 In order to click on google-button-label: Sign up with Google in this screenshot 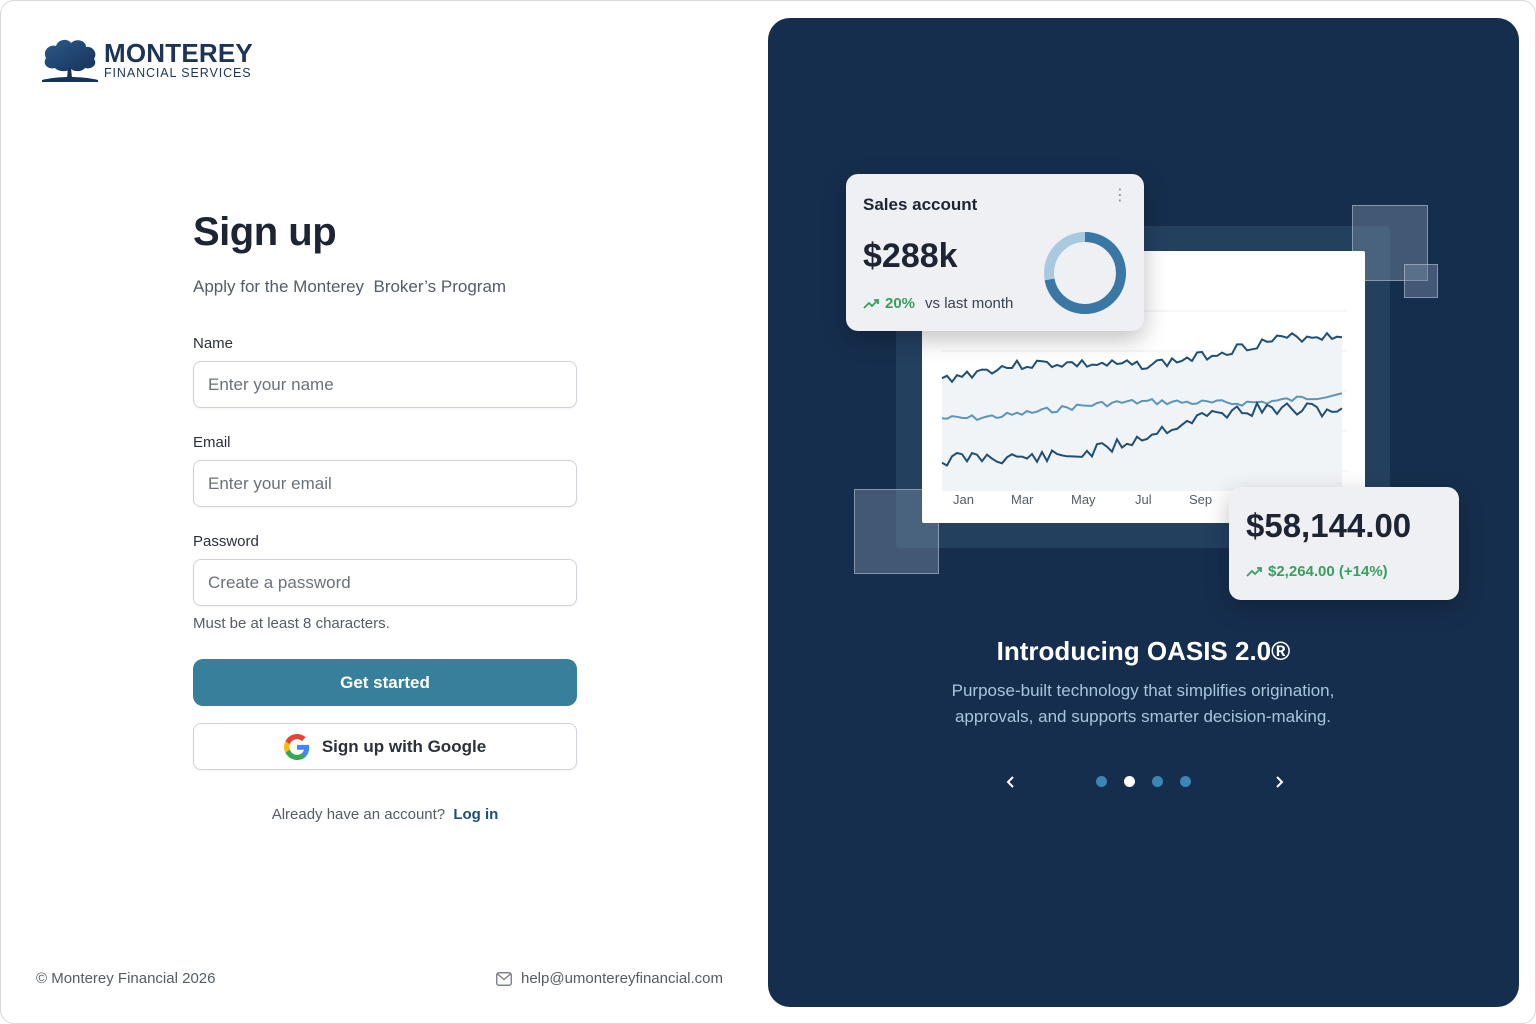, I will do `click(404, 746)`.